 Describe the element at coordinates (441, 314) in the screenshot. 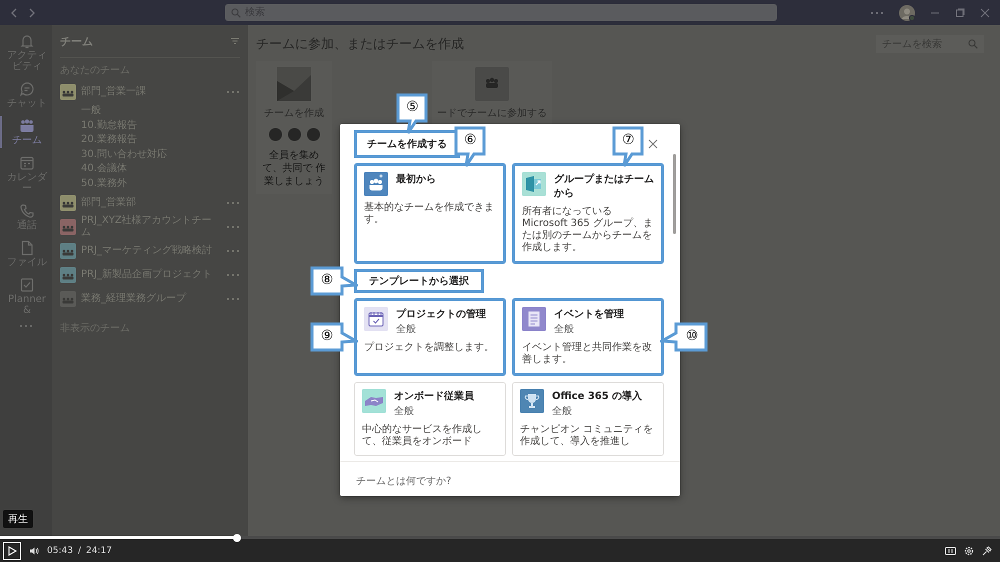

I see `card-title: プロジェクトの管理` at that location.